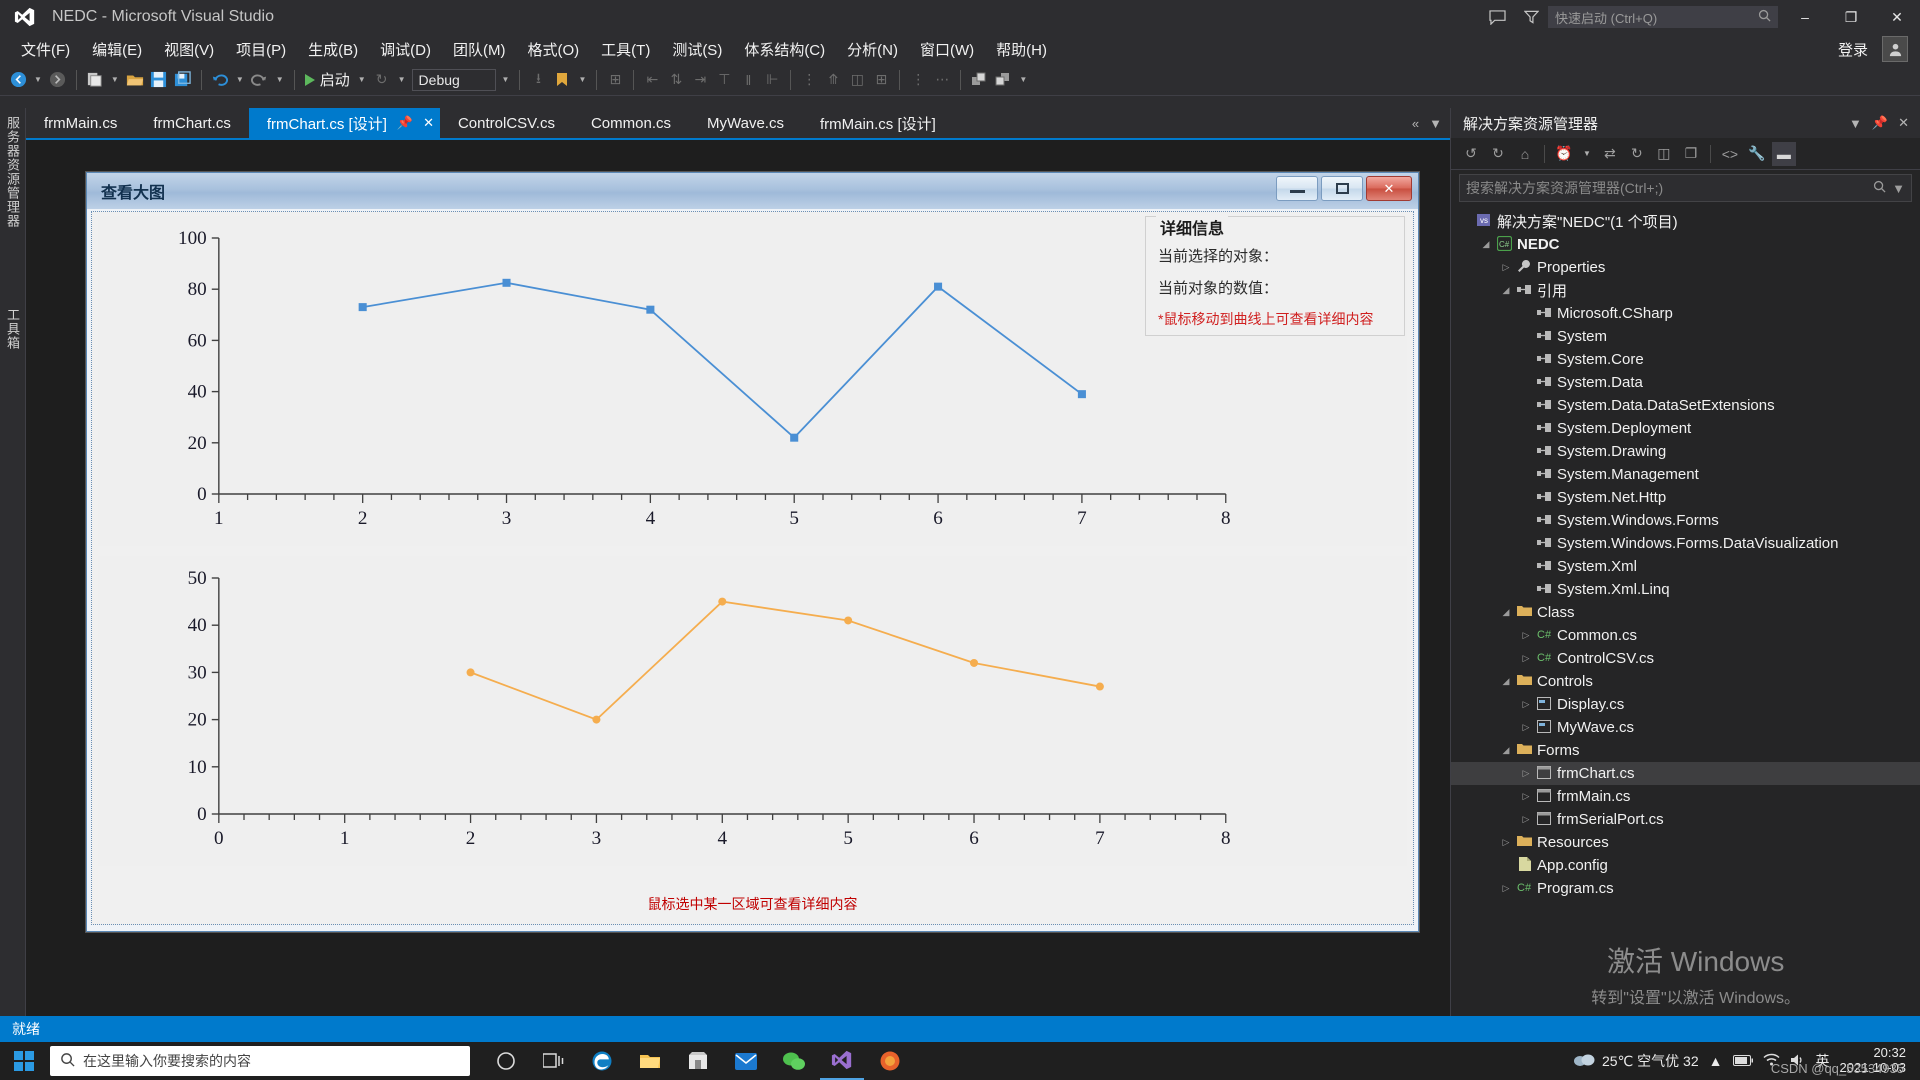 This screenshot has height=1080, width=1920. I want to click on account-icon, so click(1895, 49).